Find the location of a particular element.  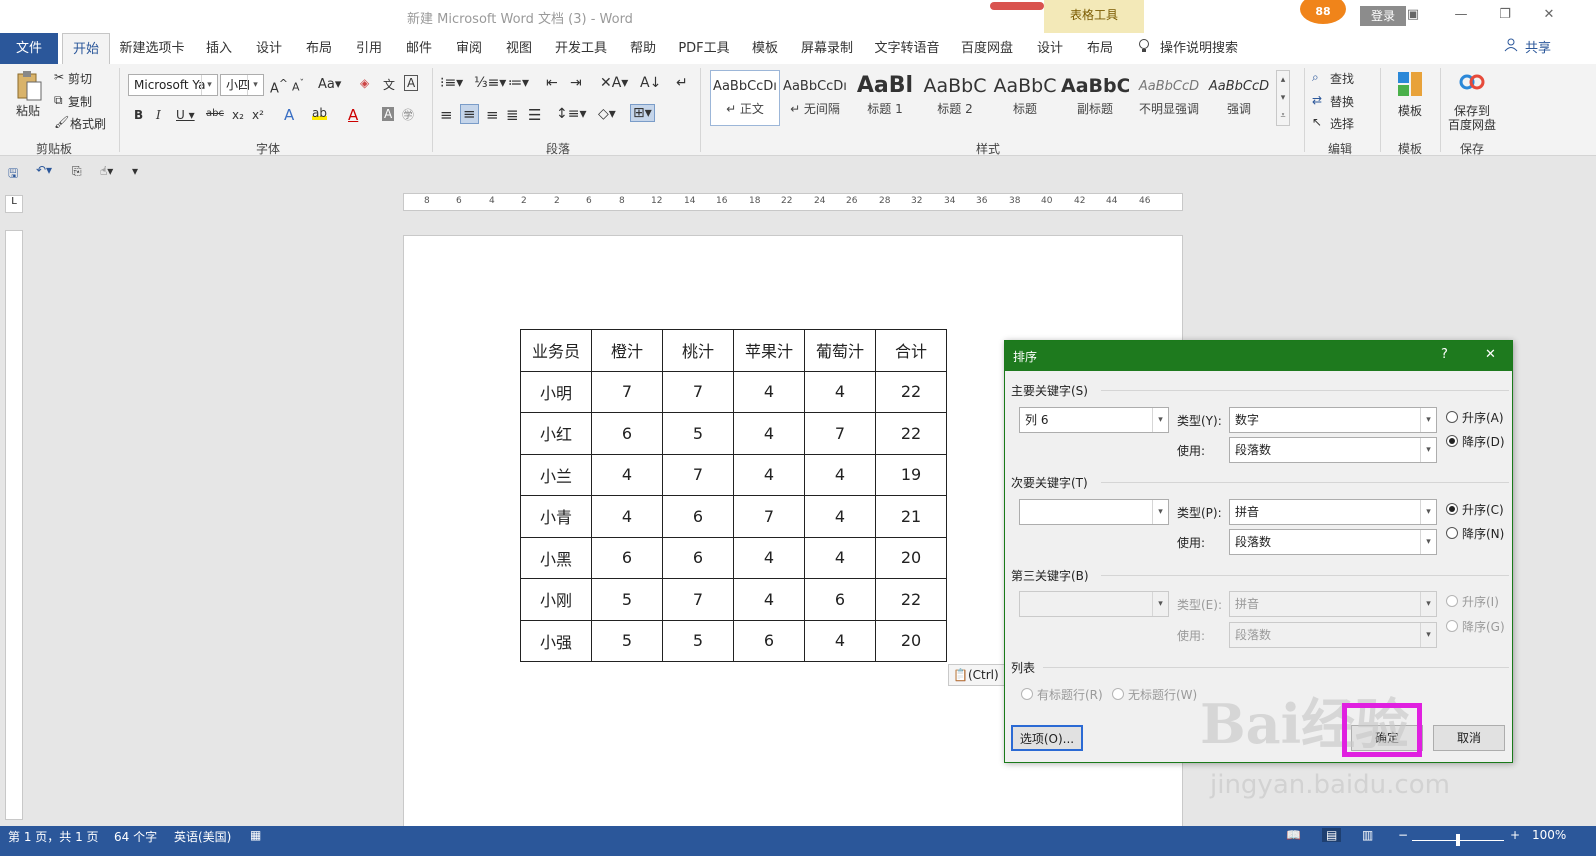

paste-icon is located at coordinates (29, 86).